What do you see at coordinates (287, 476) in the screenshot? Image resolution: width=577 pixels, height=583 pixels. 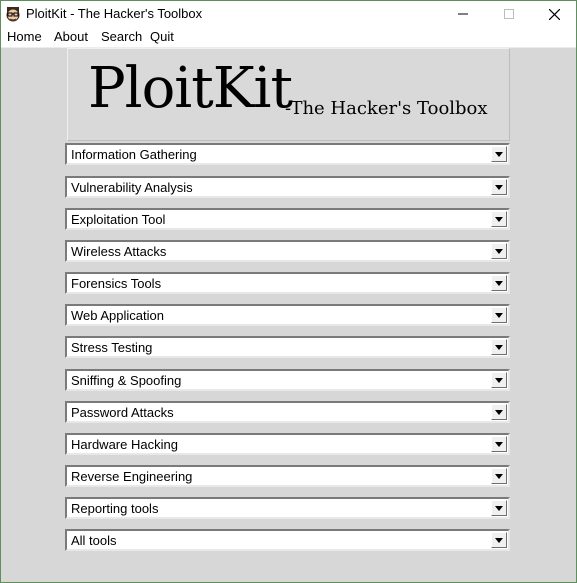 I see `dropdown-reverse-engineering: Reverse Engineering` at bounding box center [287, 476].